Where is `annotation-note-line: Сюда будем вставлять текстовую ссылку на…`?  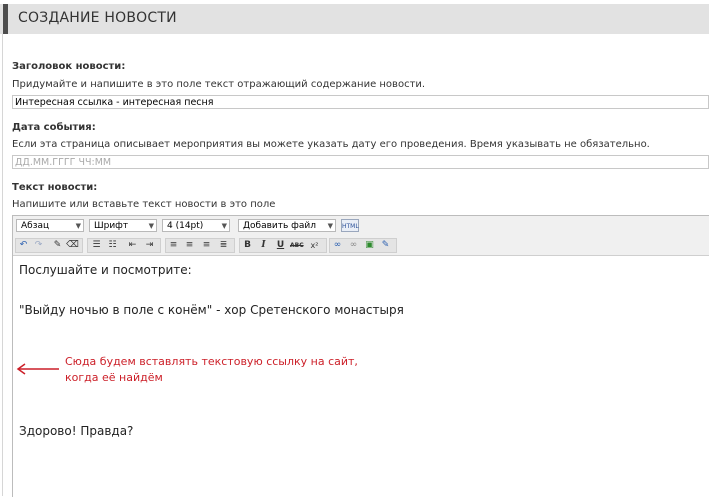
annotation-note-line: Сюда будем вставлять текстовую ссылку на… is located at coordinates (211, 361).